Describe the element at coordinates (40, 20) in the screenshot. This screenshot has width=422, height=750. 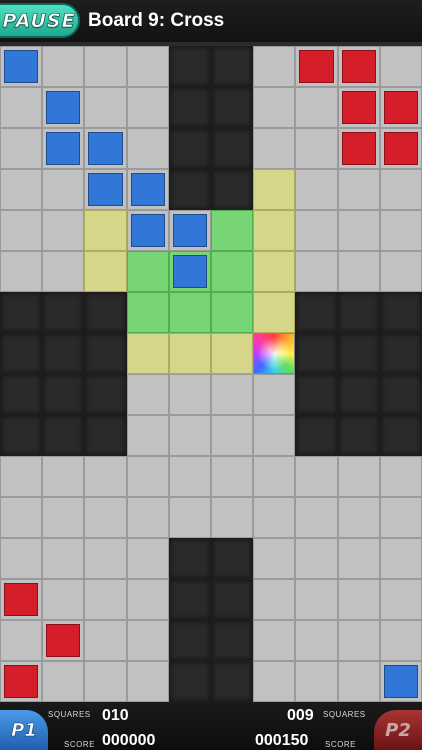
I see `pause-button: PAUSE` at that location.